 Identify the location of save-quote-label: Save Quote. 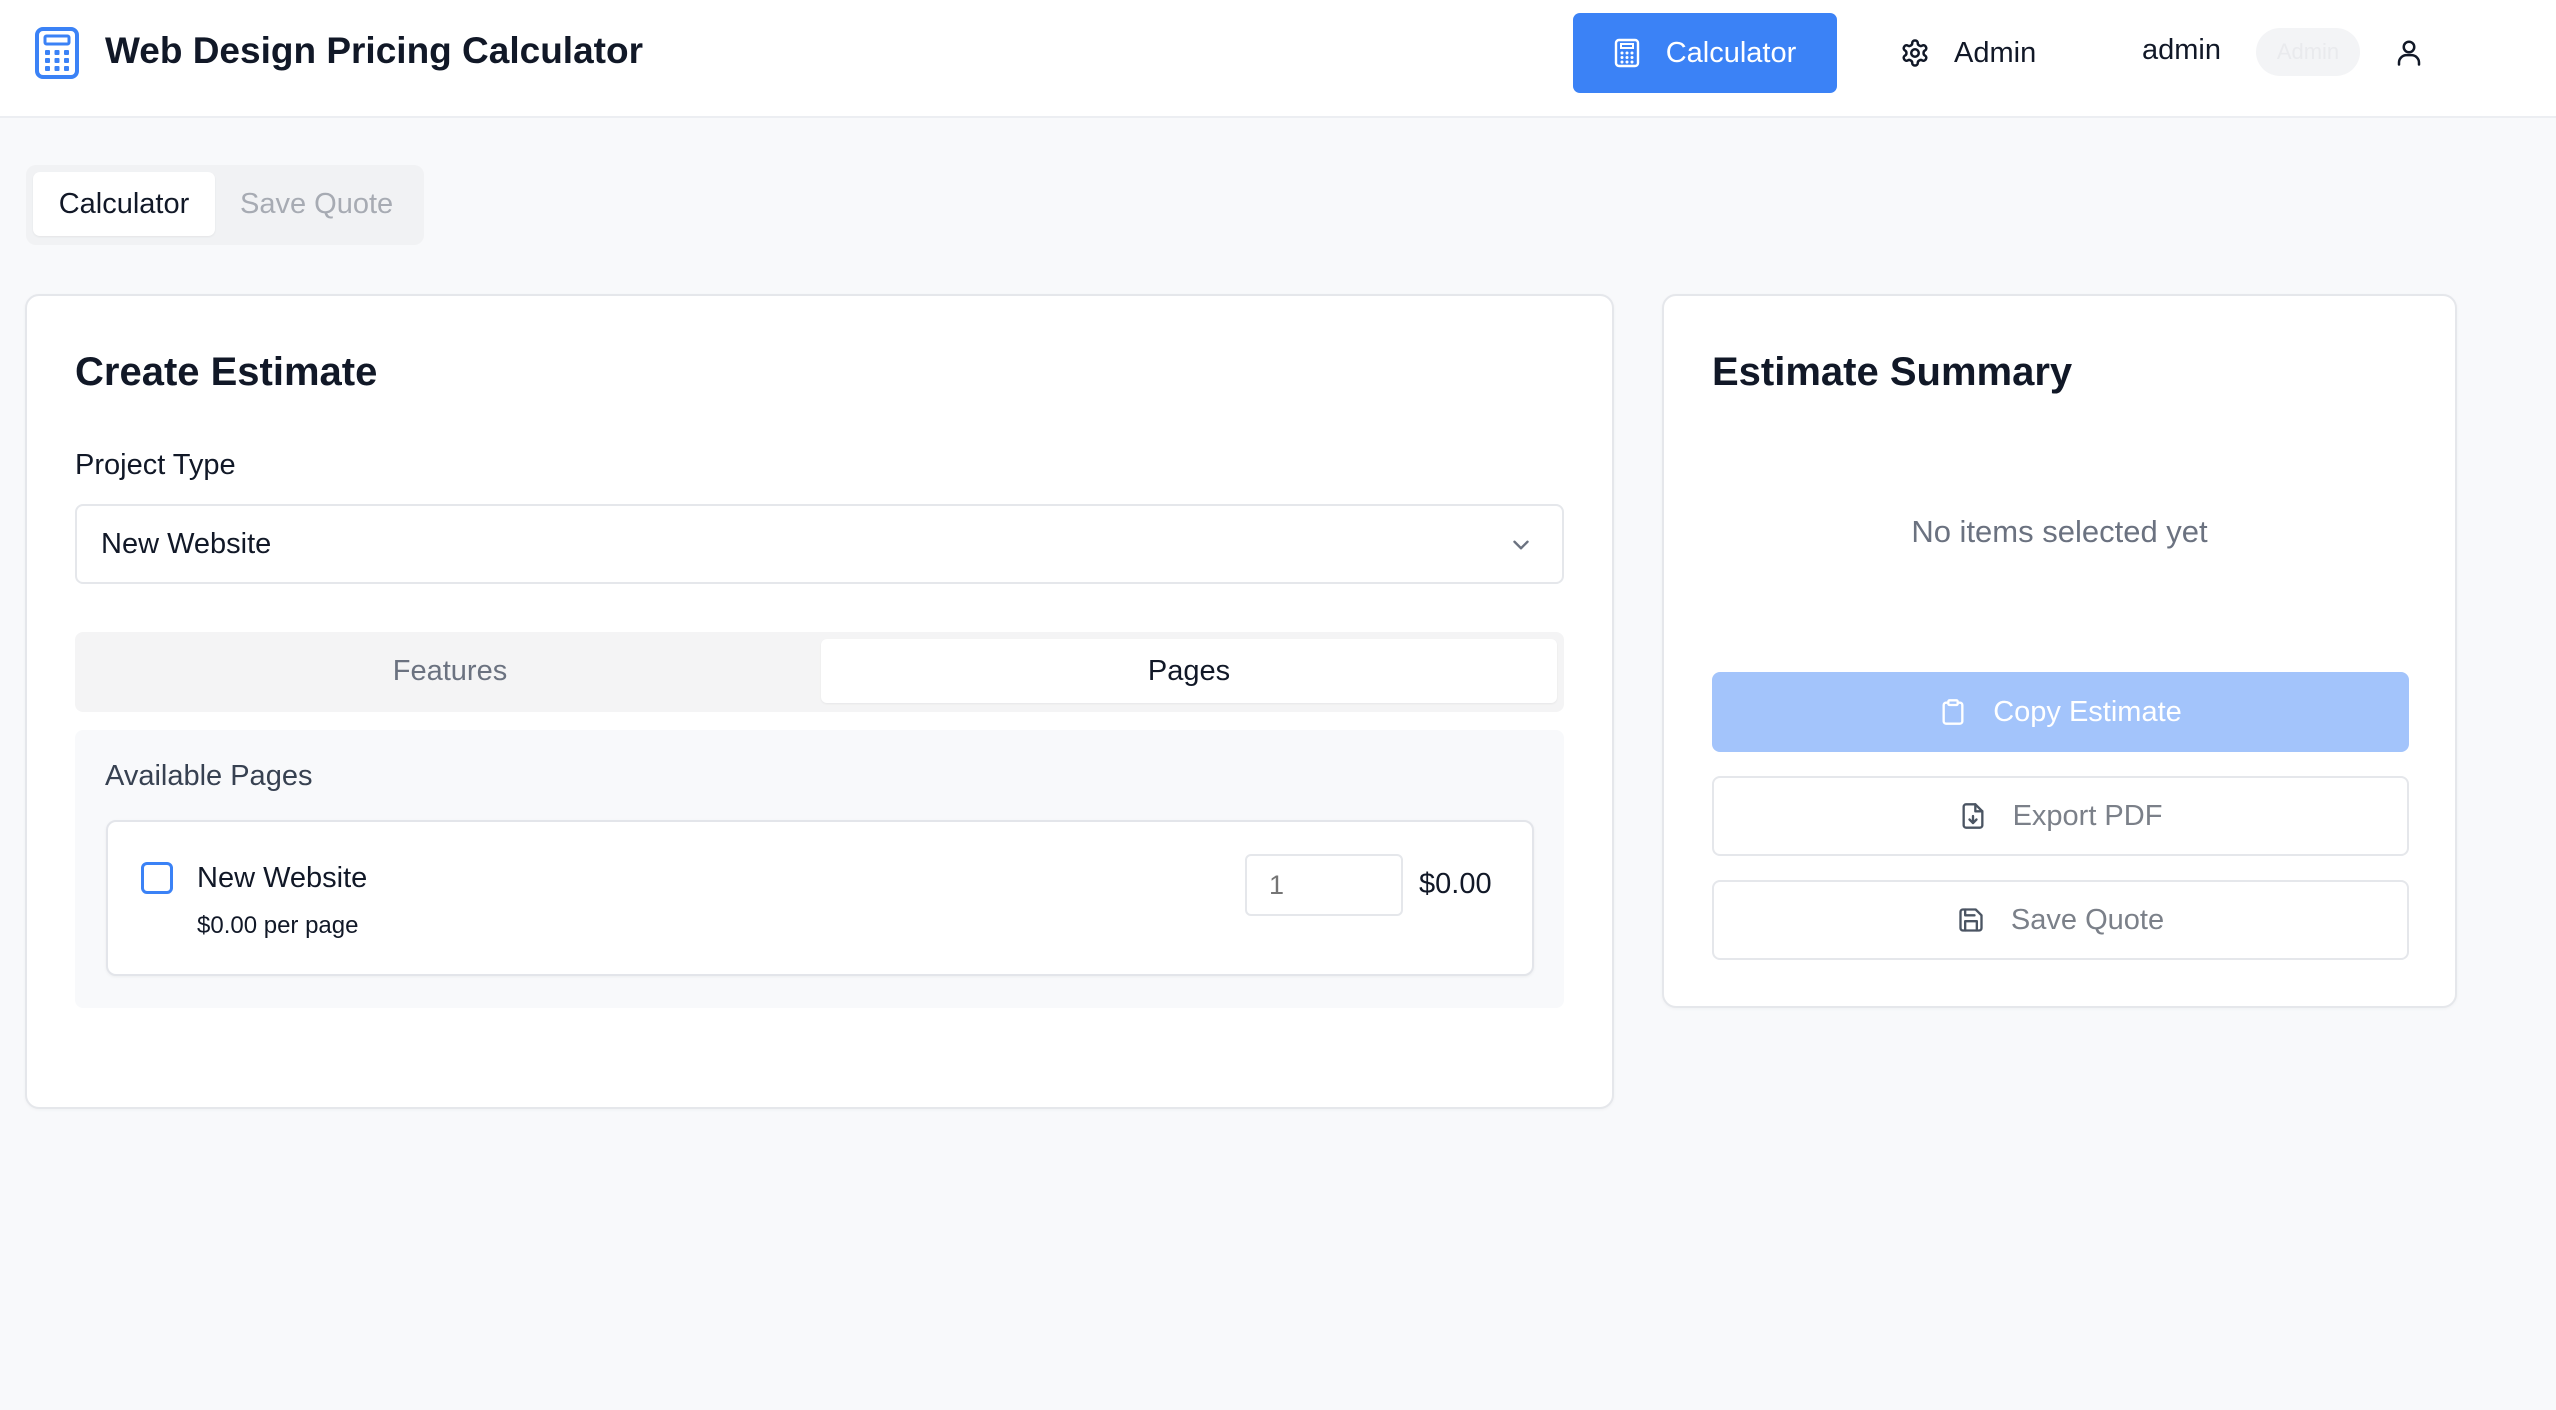
(2087, 919).